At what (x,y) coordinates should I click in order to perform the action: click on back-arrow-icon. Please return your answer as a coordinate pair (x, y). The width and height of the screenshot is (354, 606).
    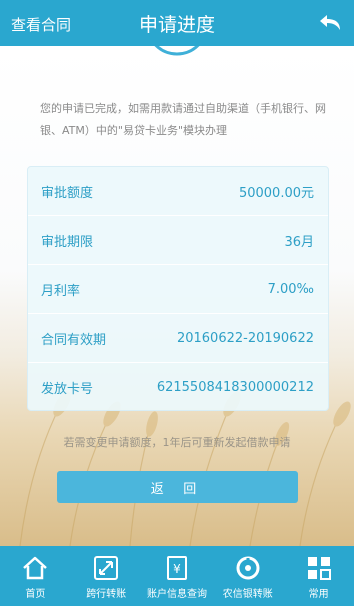
    Looking at the image, I should click on (331, 23).